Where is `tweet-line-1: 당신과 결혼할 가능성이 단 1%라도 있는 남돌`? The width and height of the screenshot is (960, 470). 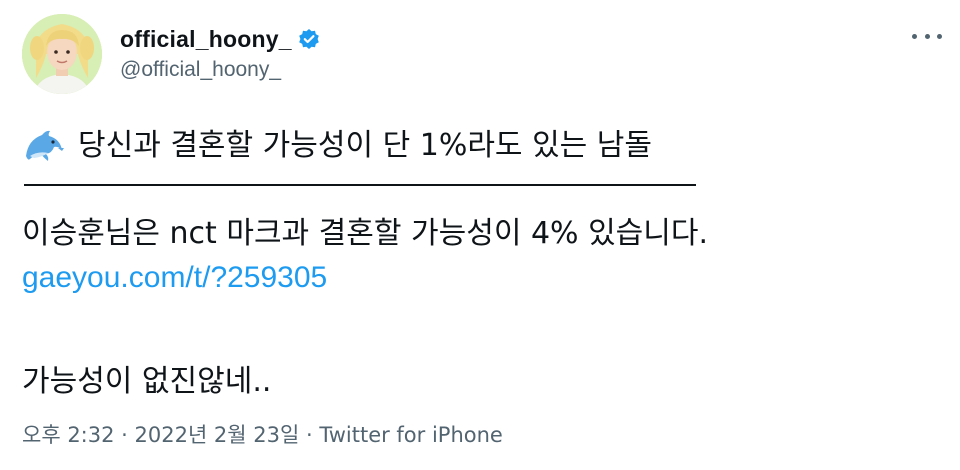
tweet-line-1: 당신과 결혼할 가능성이 단 1%라도 있는 남돌 is located at coordinates (337, 146).